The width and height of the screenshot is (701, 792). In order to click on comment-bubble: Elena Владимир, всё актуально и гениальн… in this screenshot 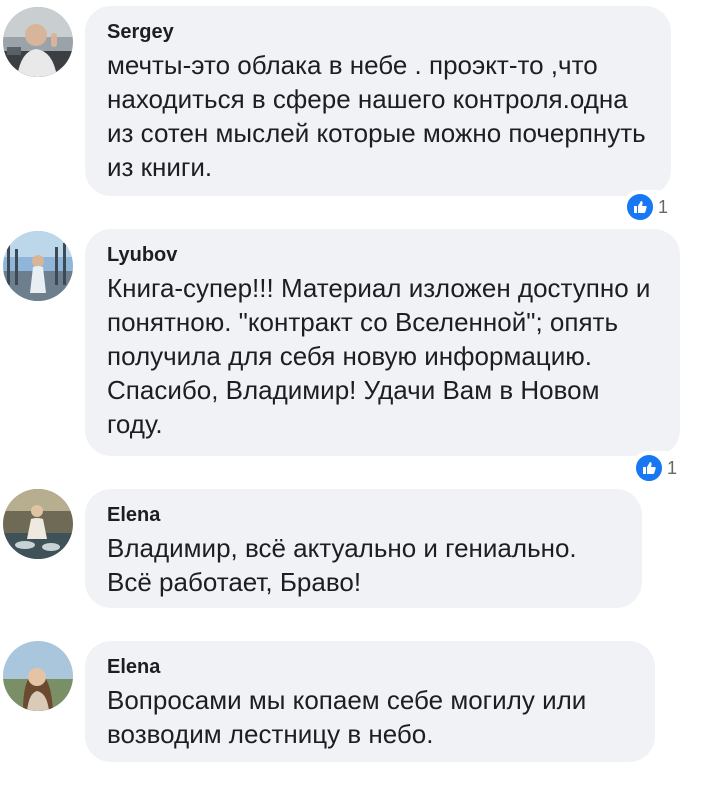, I will do `click(363, 548)`.